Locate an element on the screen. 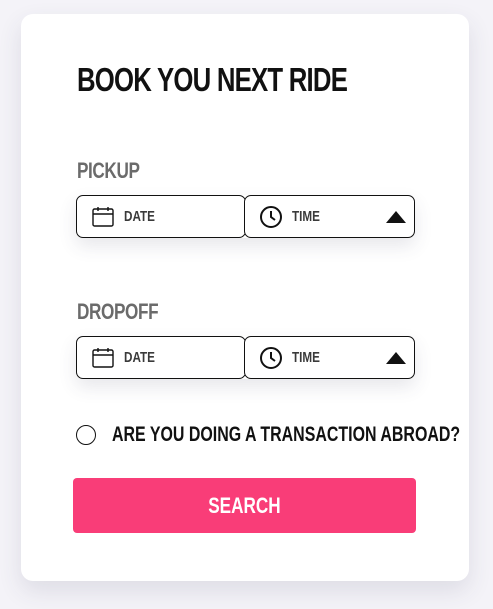 The image size is (493, 609). pickup-label: PICKUP is located at coordinates (108, 170).